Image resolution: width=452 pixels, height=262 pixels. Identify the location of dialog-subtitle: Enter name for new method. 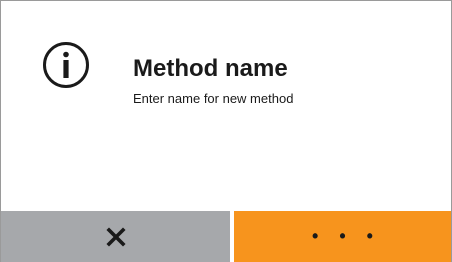
(213, 98).